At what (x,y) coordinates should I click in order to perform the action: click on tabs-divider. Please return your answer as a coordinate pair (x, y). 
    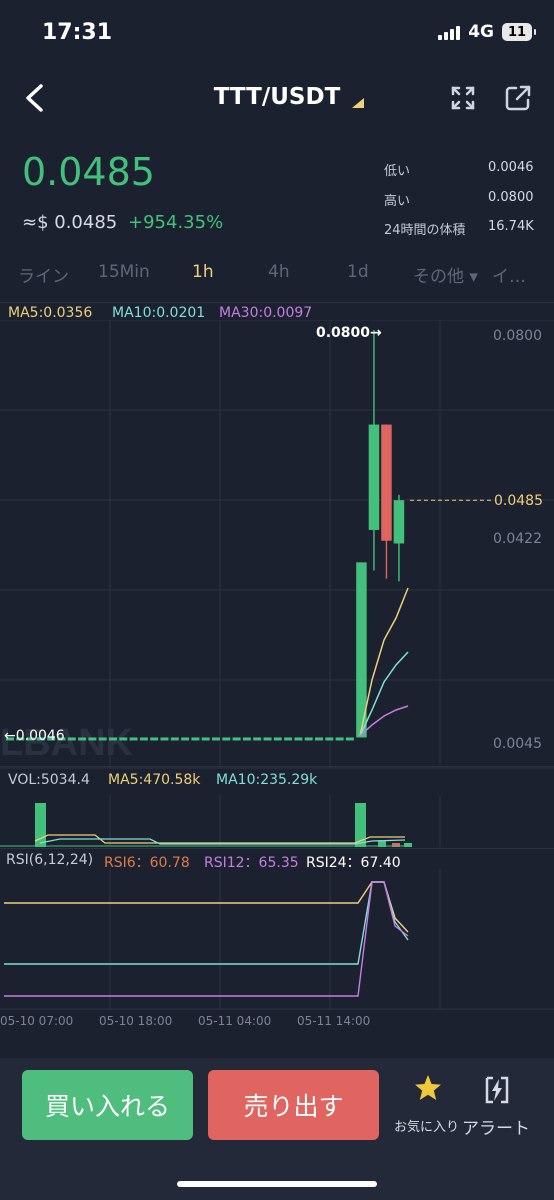
    Looking at the image, I should click on (277, 302).